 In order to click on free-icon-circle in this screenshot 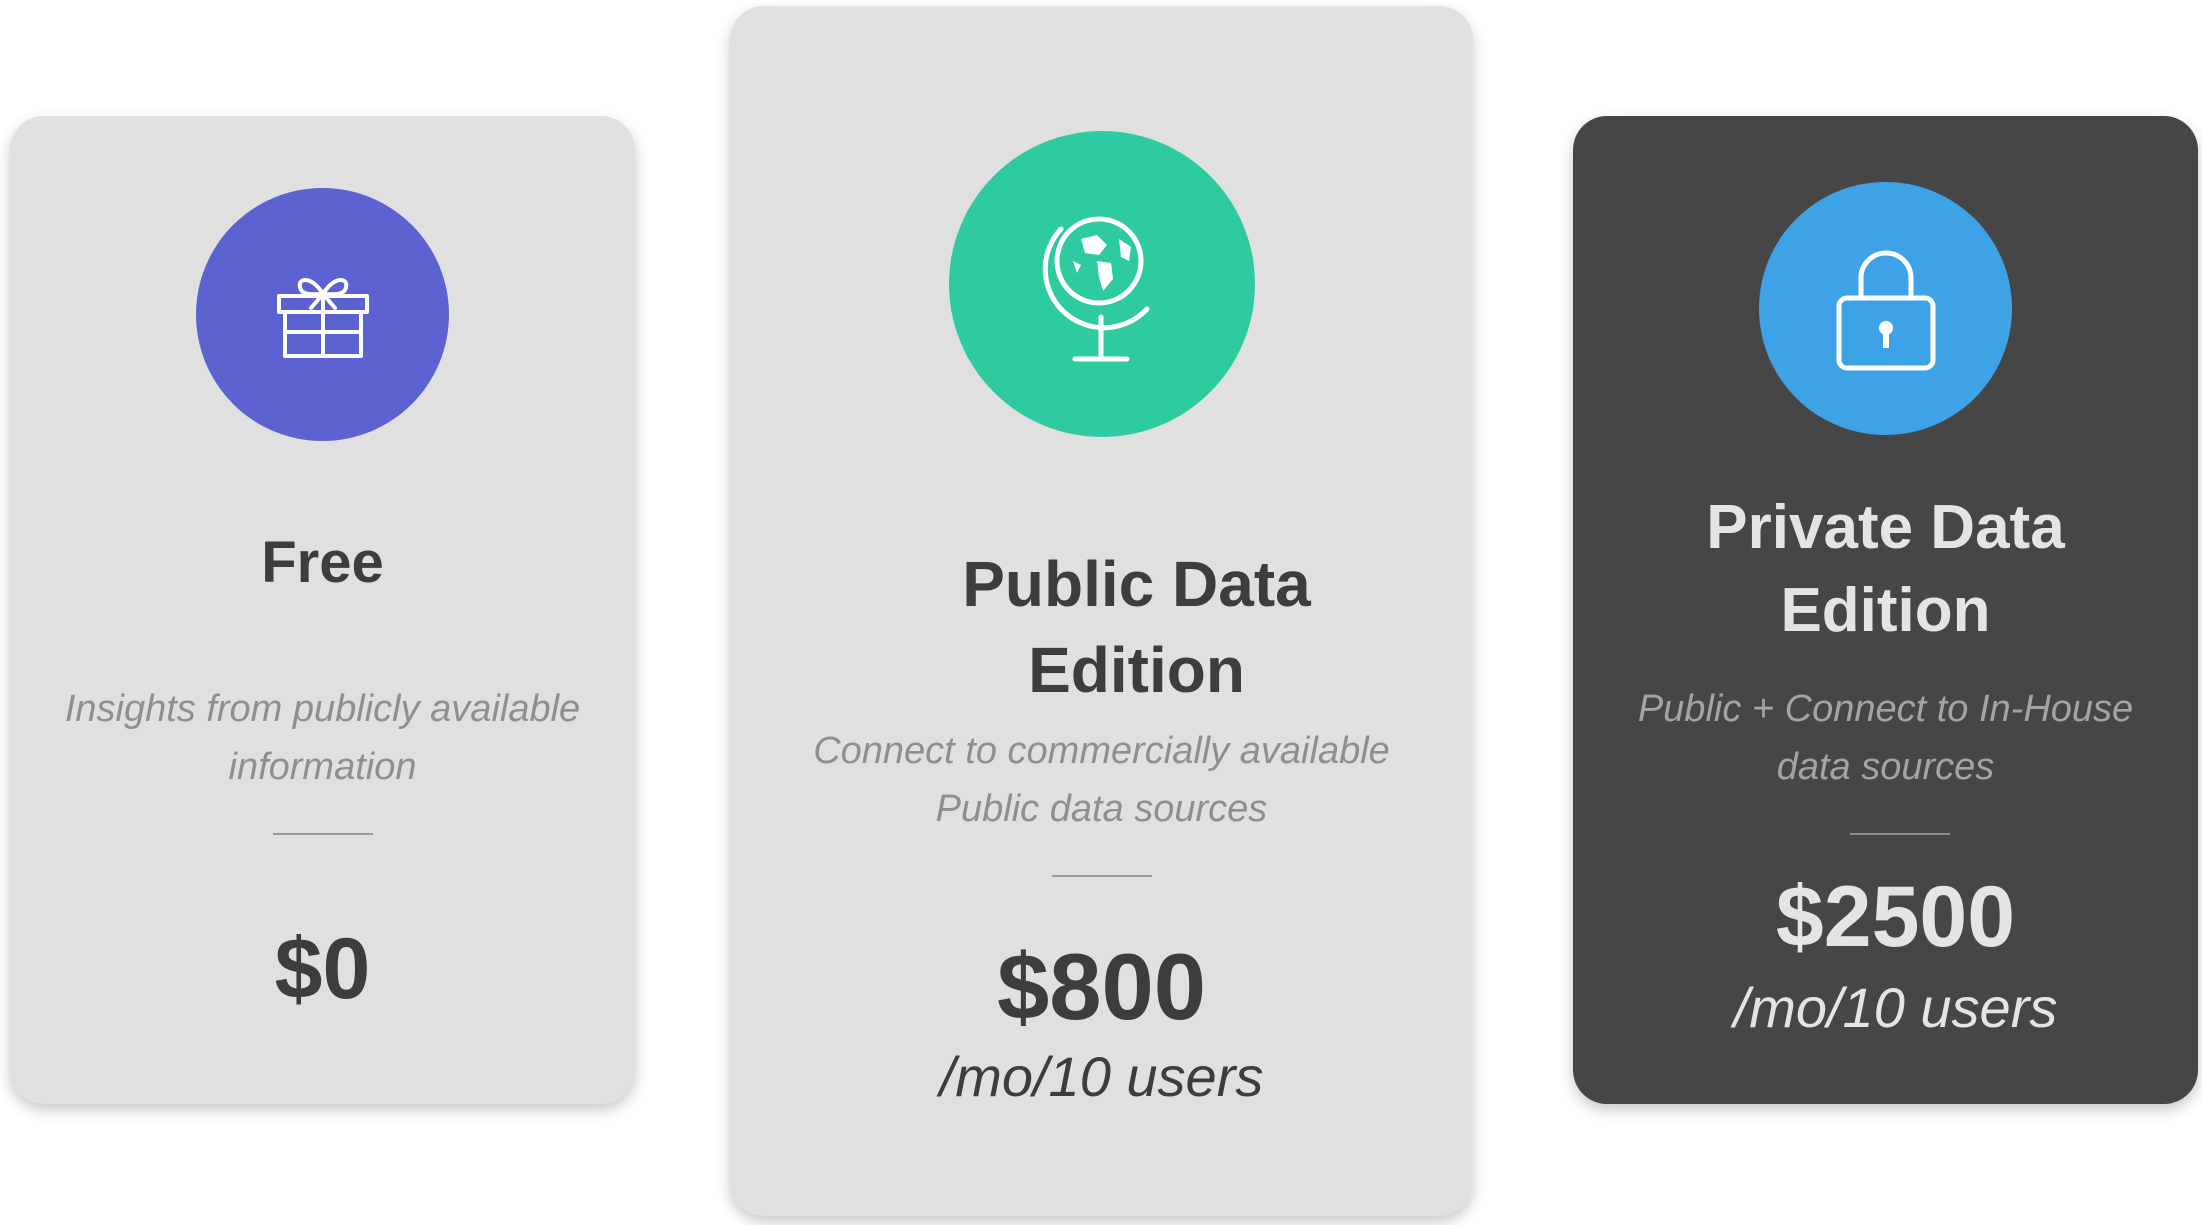, I will do `click(322, 314)`.